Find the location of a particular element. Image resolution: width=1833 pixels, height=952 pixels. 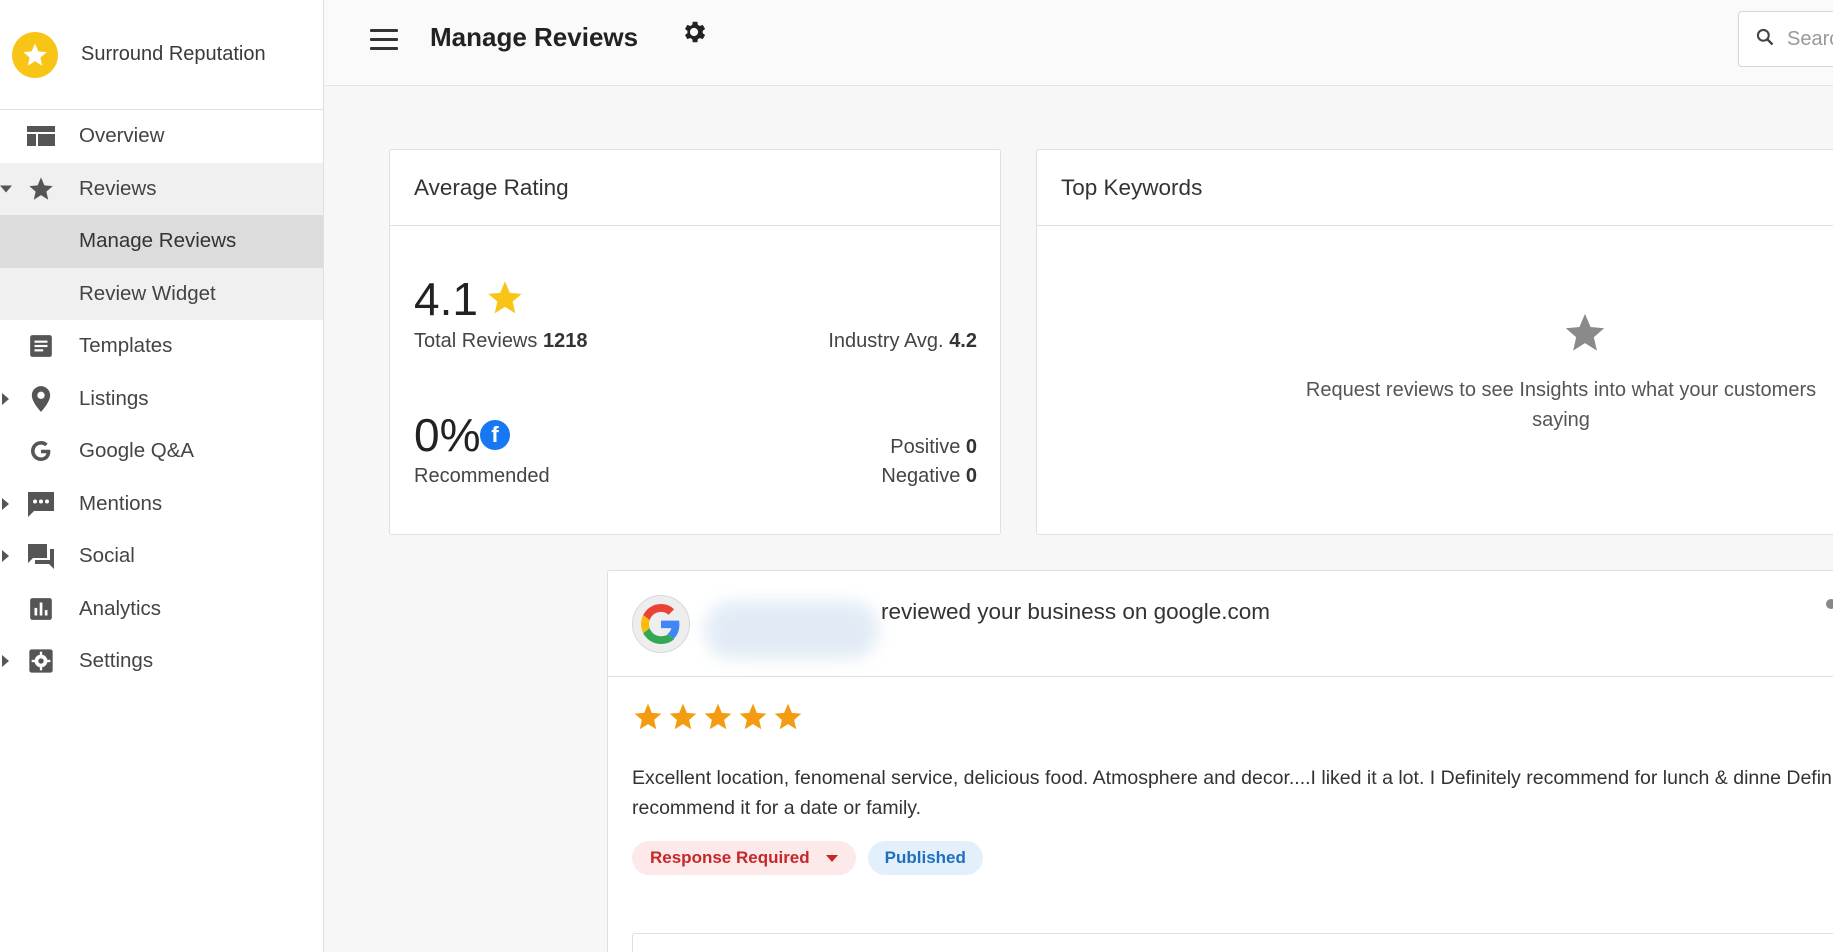

sidebar-item-listings: Listings is located at coordinates (161, 399).